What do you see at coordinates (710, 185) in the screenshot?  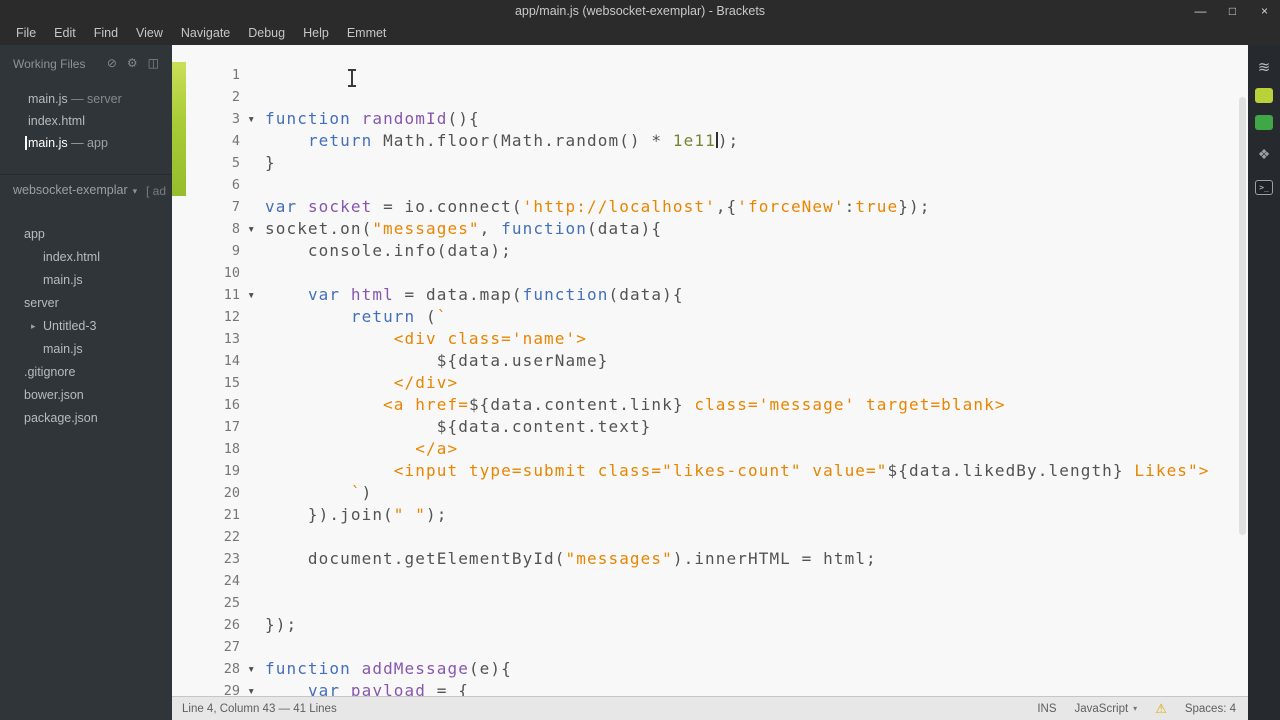 I see `code-line: 6` at bounding box center [710, 185].